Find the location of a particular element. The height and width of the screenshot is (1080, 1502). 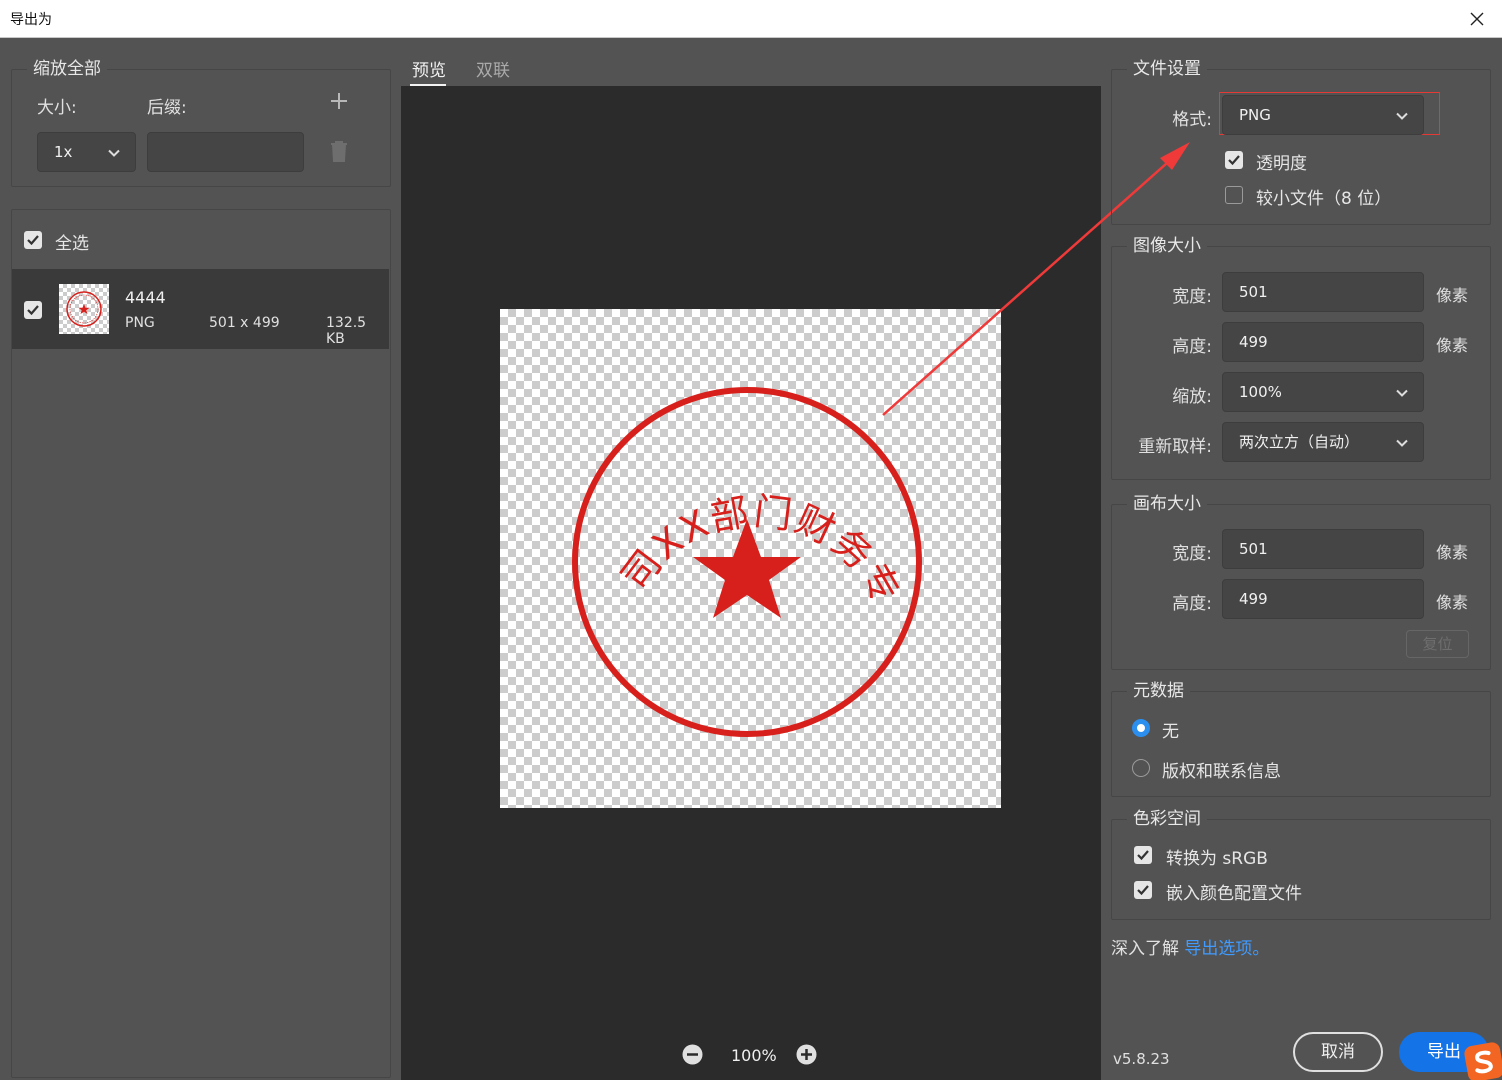

canvas-height-input is located at coordinates (1323, 599).